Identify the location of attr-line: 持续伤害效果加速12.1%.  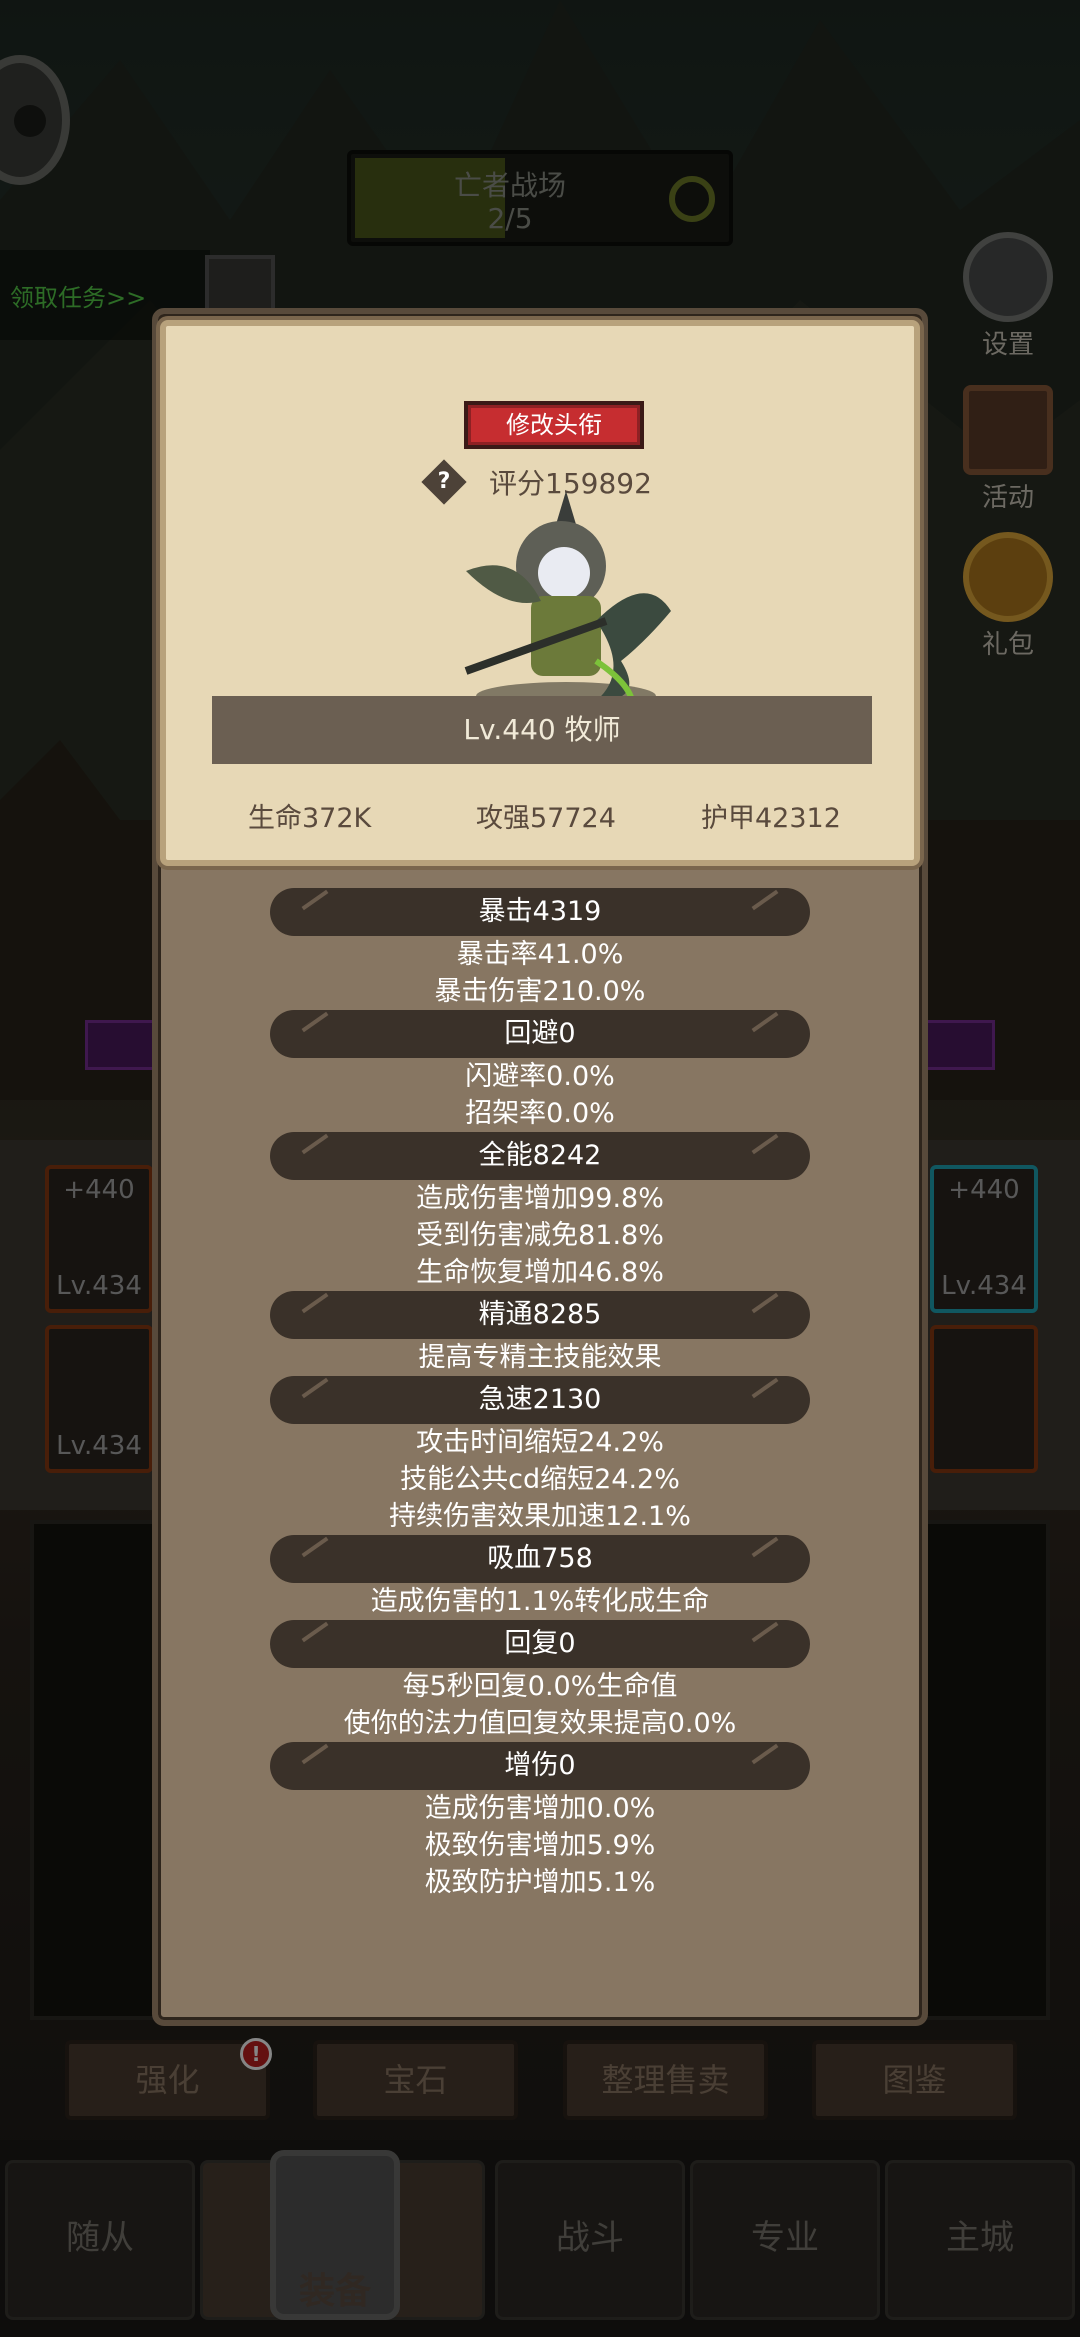
(540, 1516).